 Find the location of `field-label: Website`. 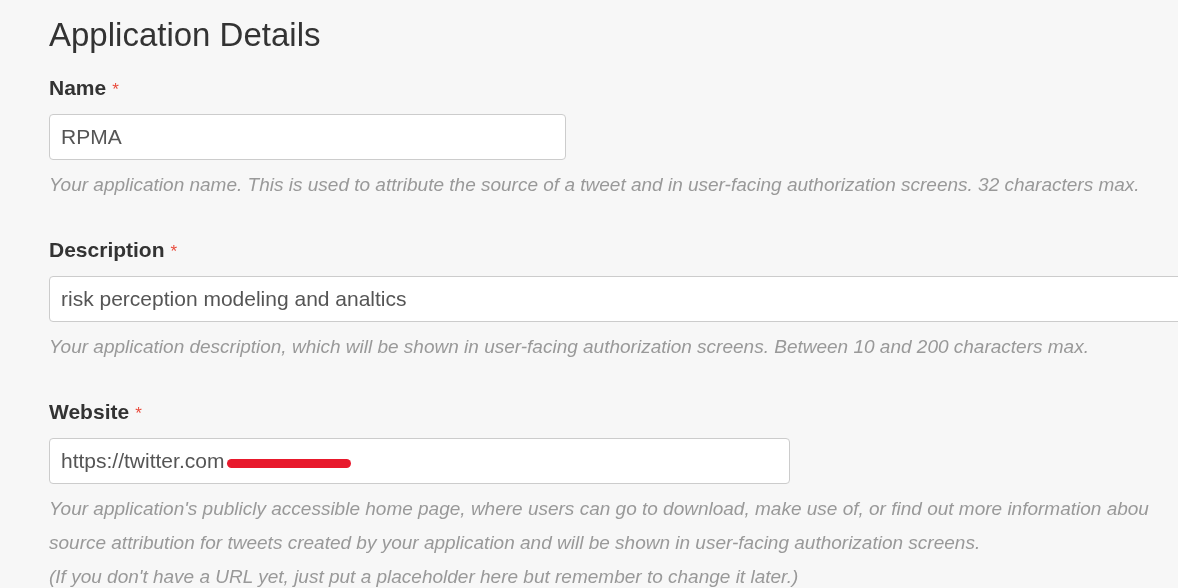

field-label: Website is located at coordinates (89, 412).